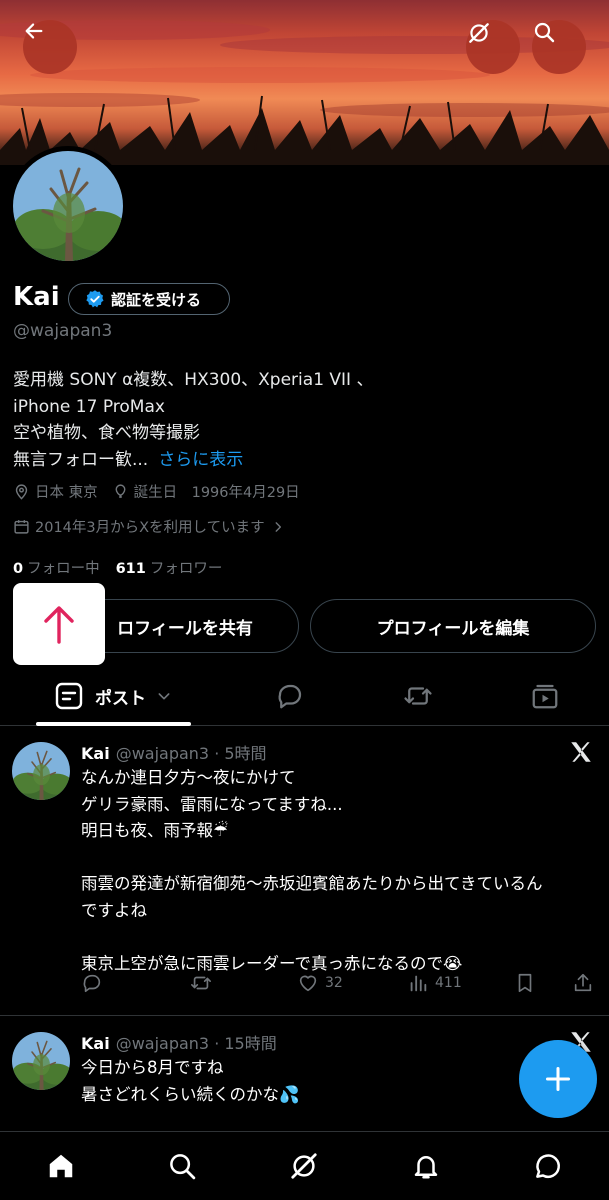  Describe the element at coordinates (21, 527) in the screenshot. I see `calendar-icon` at that location.